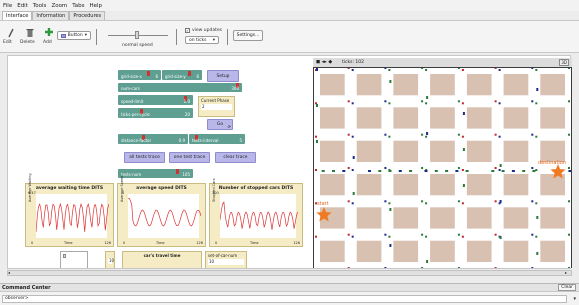  Describe the element at coordinates (78, 6) in the screenshot. I see `menu-tabs: Tabs` at that location.